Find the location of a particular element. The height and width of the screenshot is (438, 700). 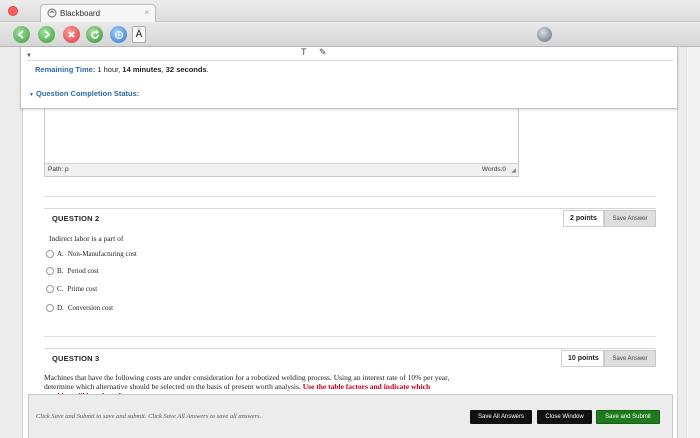

window-titlebar: Blackboard × is located at coordinates (350, 11).